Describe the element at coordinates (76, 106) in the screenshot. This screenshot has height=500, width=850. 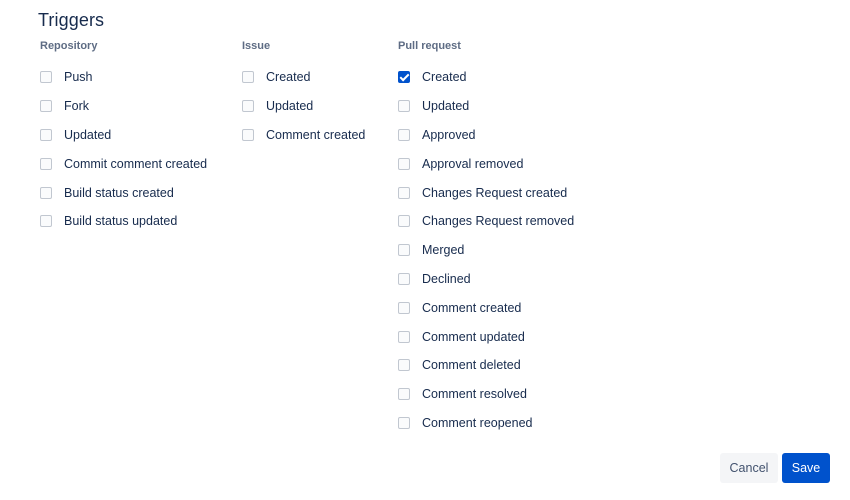
I see `repository-label-fork: Fork` at that location.